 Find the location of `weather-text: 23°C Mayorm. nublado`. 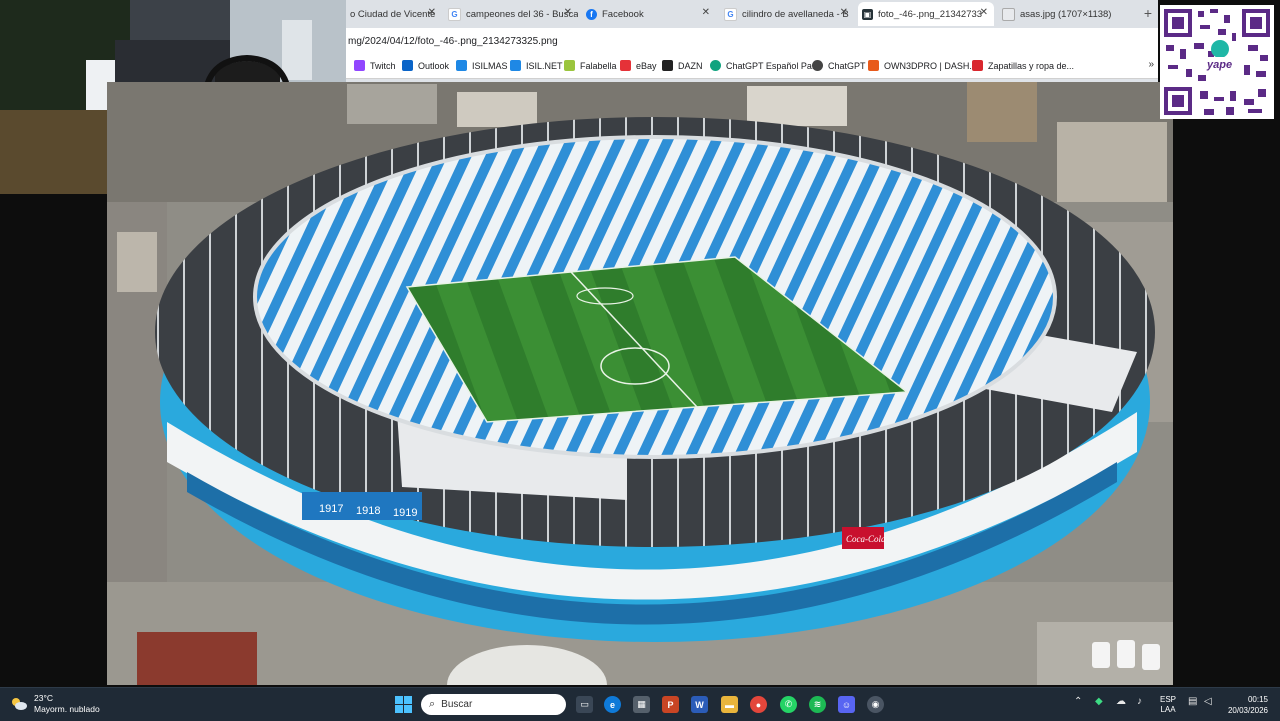

weather-text: 23°C Mayorm. nublado is located at coordinates (67, 704).